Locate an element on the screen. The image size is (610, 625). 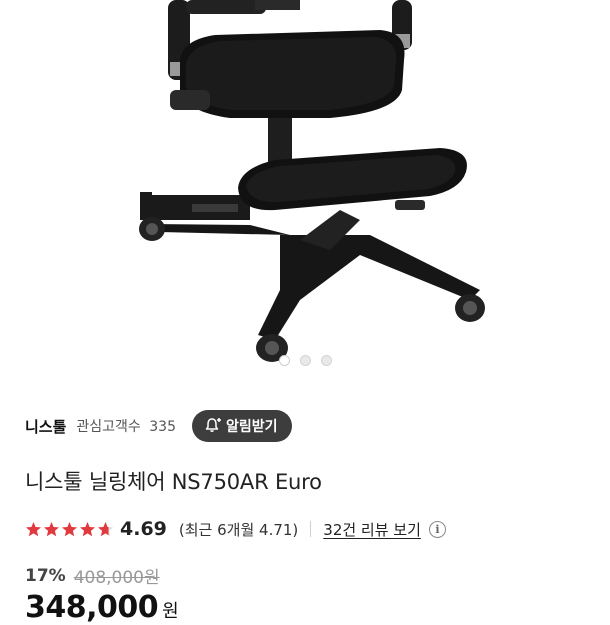
sale-price-row: 348,000 원 is located at coordinates (102, 607).